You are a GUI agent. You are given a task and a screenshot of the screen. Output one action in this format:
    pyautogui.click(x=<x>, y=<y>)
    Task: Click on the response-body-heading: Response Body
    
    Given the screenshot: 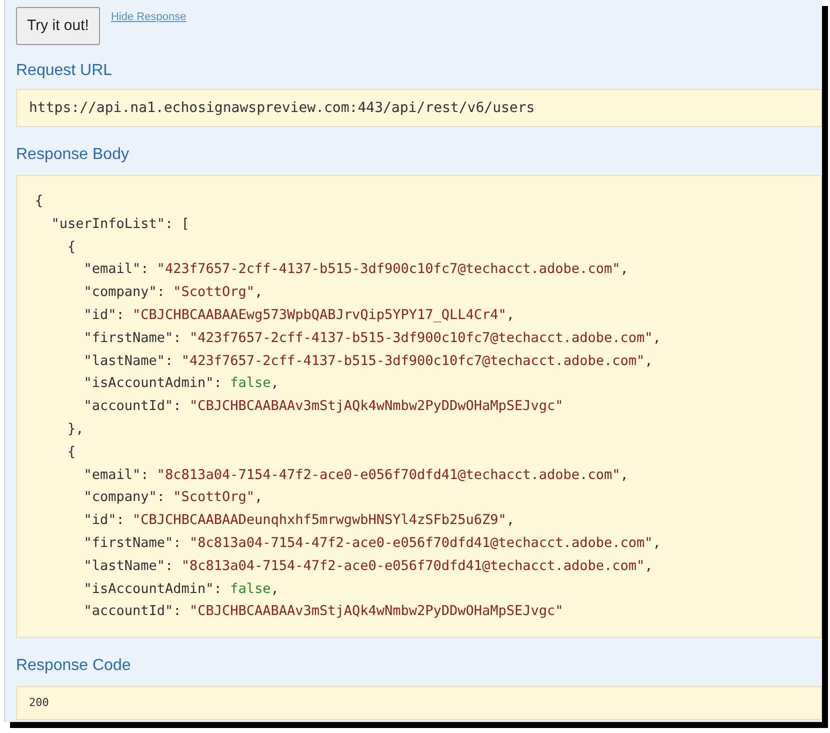 What is the action you would take?
    pyautogui.click(x=73, y=155)
    